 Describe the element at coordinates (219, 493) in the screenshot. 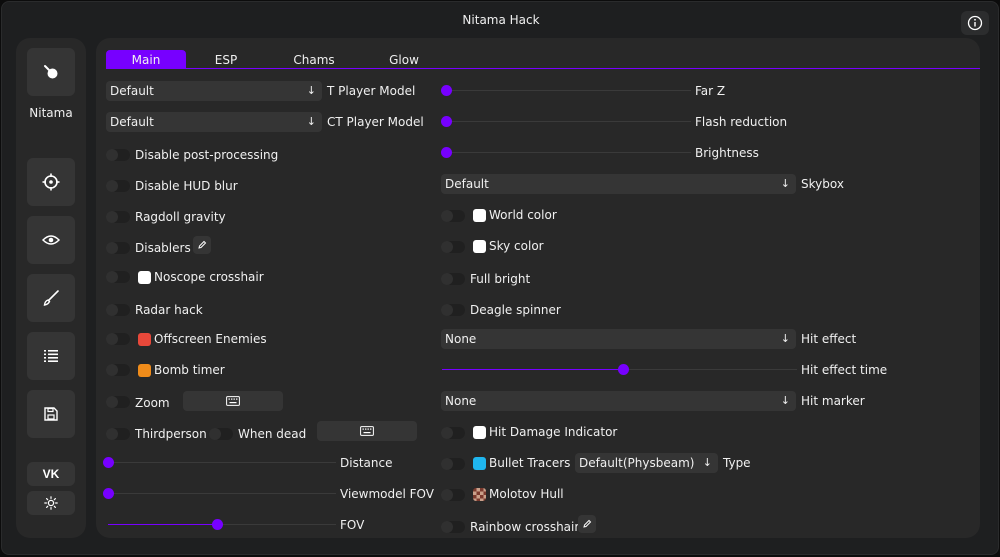

I see `viewmodel-fov-slider` at that location.